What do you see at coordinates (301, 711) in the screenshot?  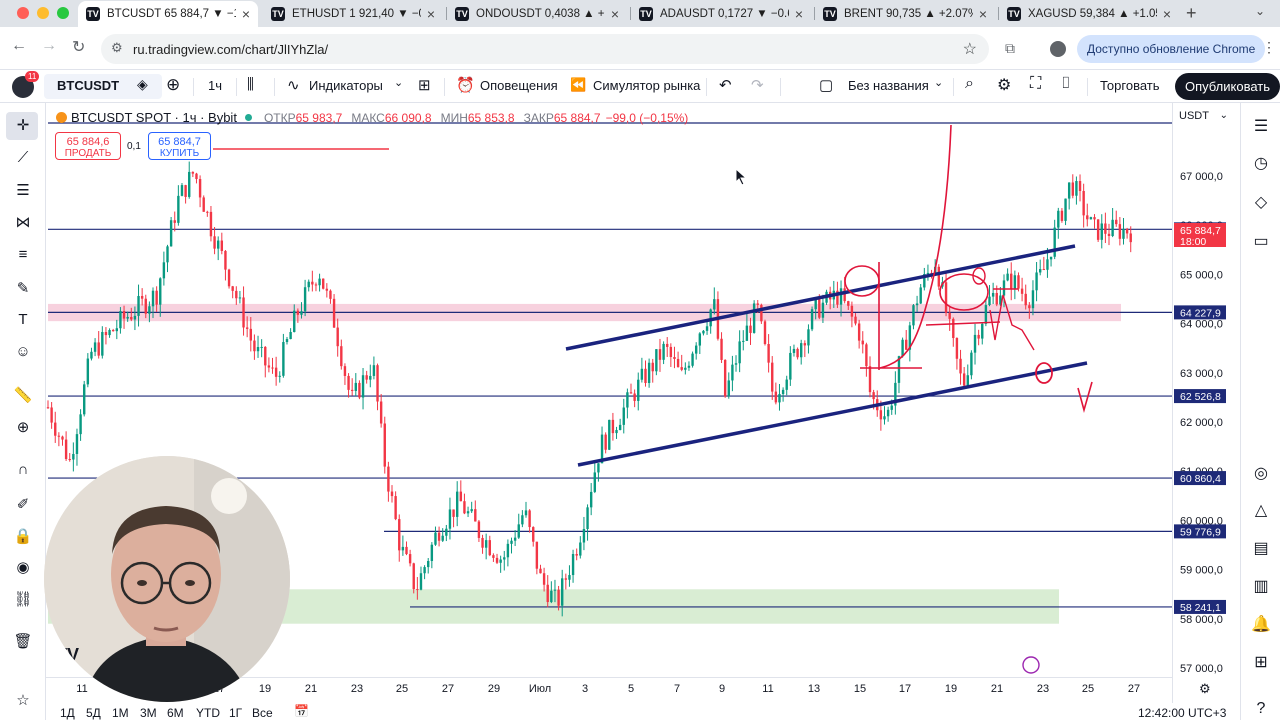 I see `goto-date-icon: 📅` at bounding box center [301, 711].